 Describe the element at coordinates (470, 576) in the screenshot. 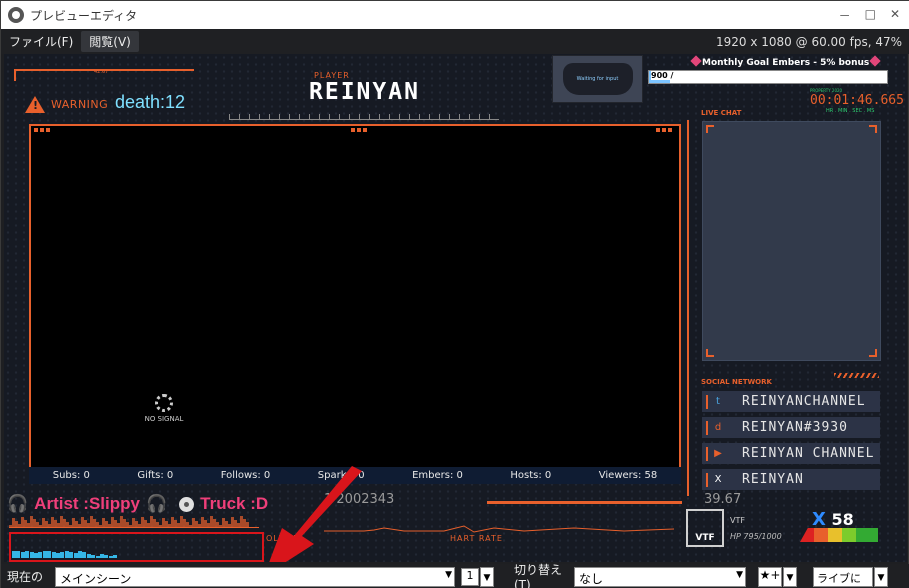

I see `scene-number: 1` at that location.